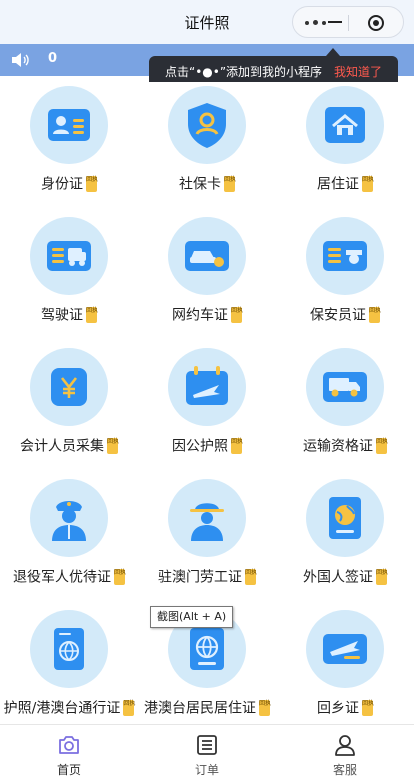  Describe the element at coordinates (345, 387) in the screenshot. I see `delivery-truck-icon` at that location.